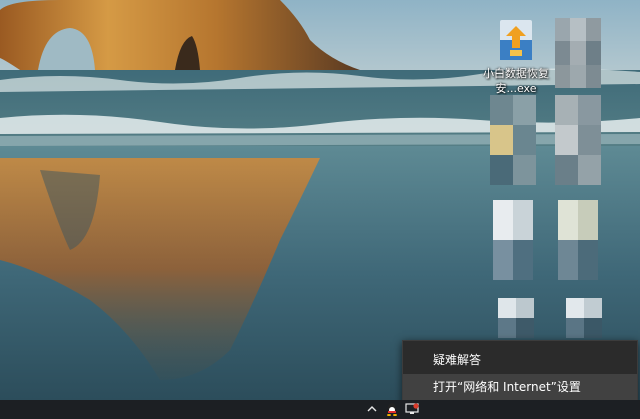  What do you see at coordinates (513, 140) in the screenshot?
I see `blurred-desktop-icon-label` at bounding box center [513, 140].